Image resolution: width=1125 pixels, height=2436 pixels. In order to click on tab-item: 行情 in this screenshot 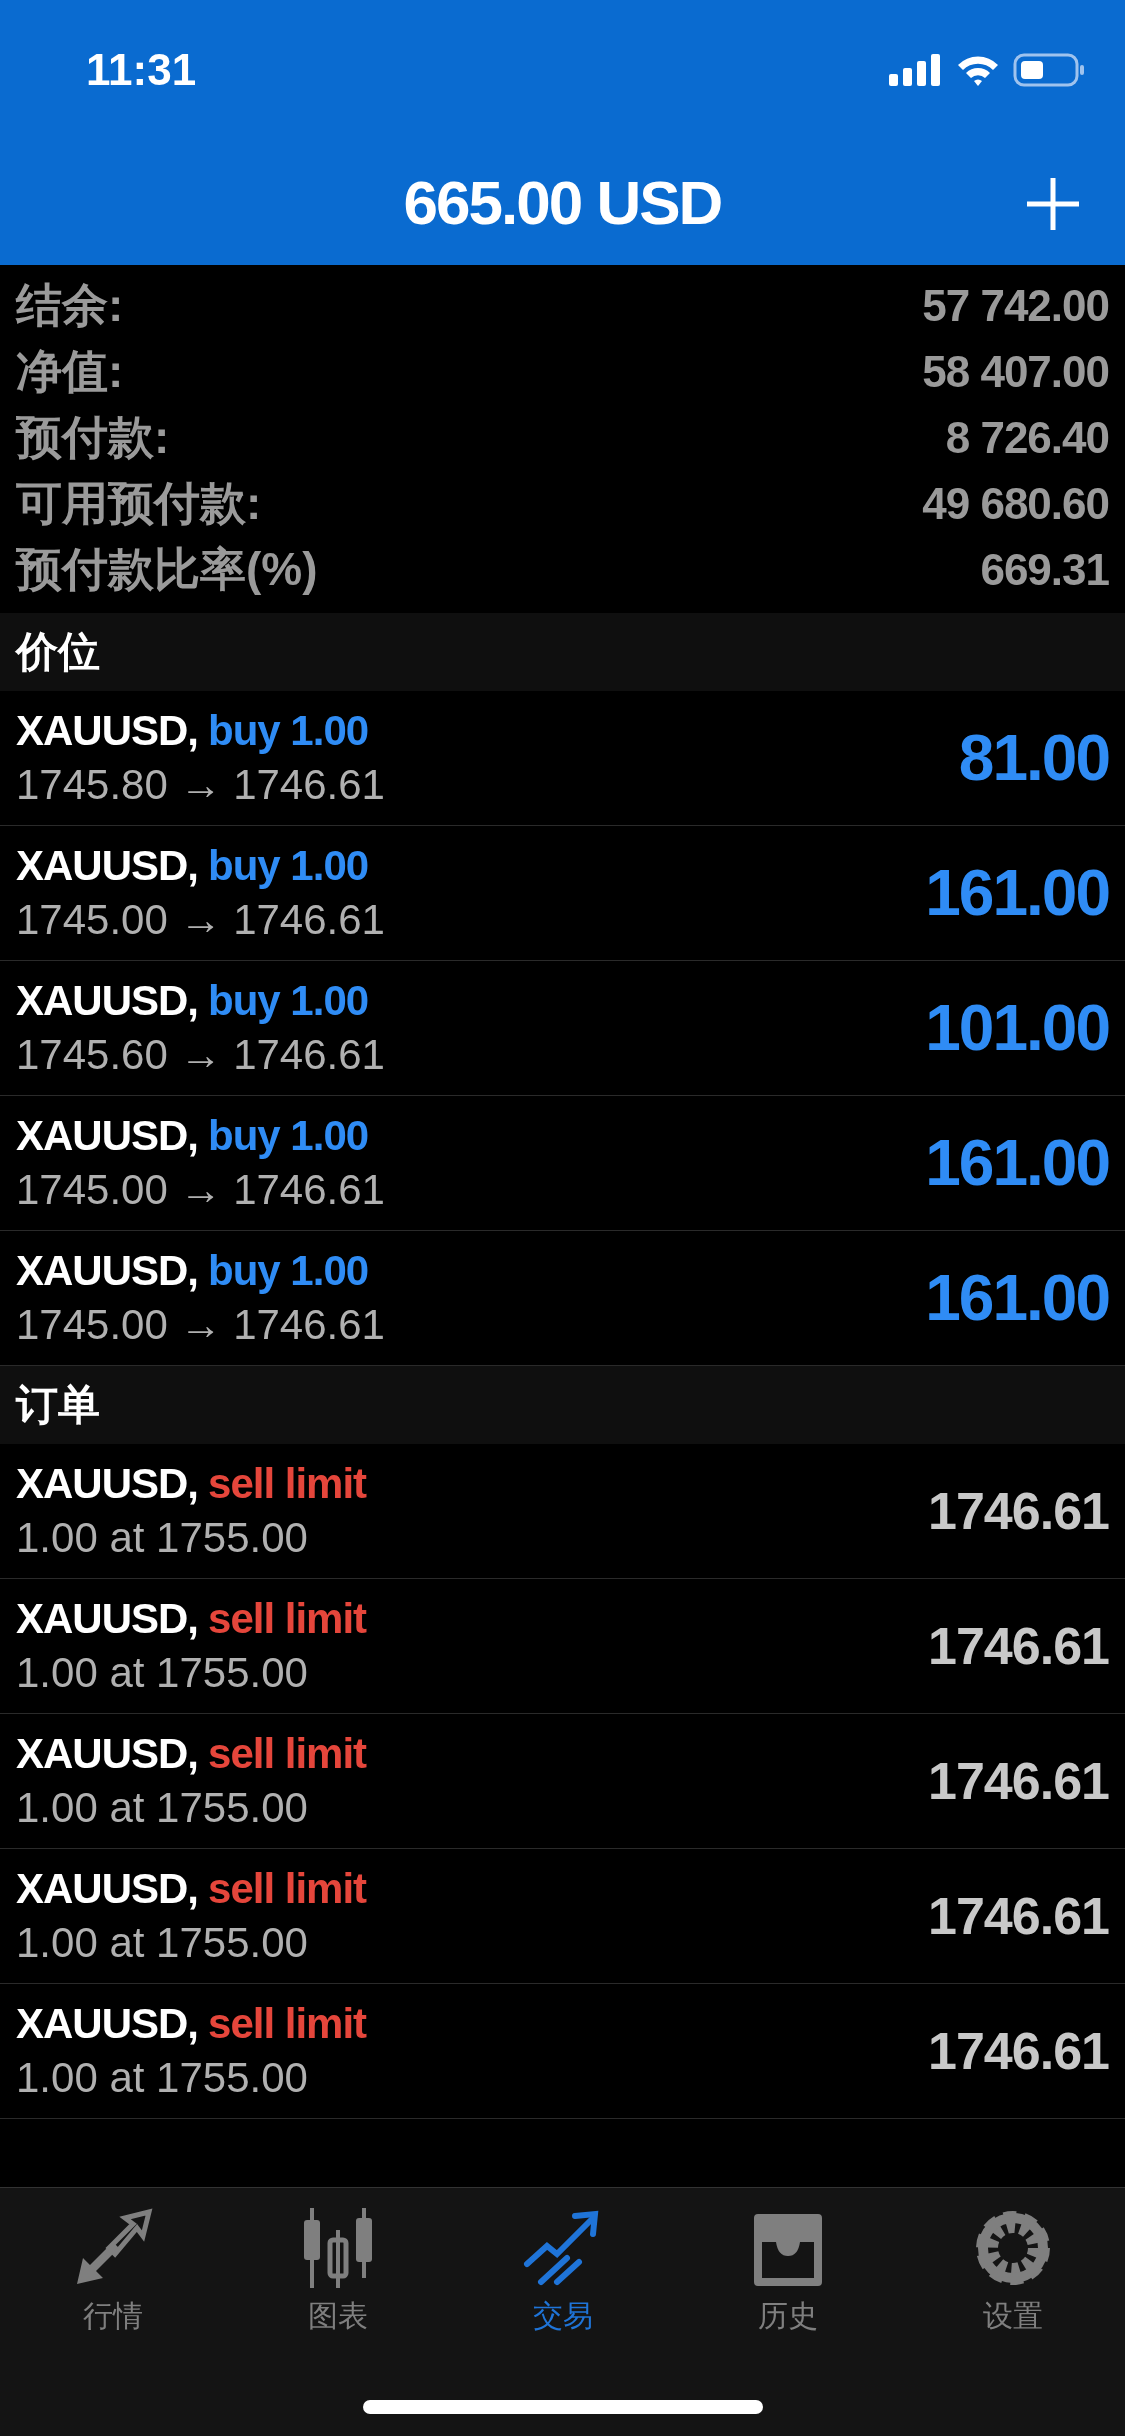, I will do `click(112, 2272)`.